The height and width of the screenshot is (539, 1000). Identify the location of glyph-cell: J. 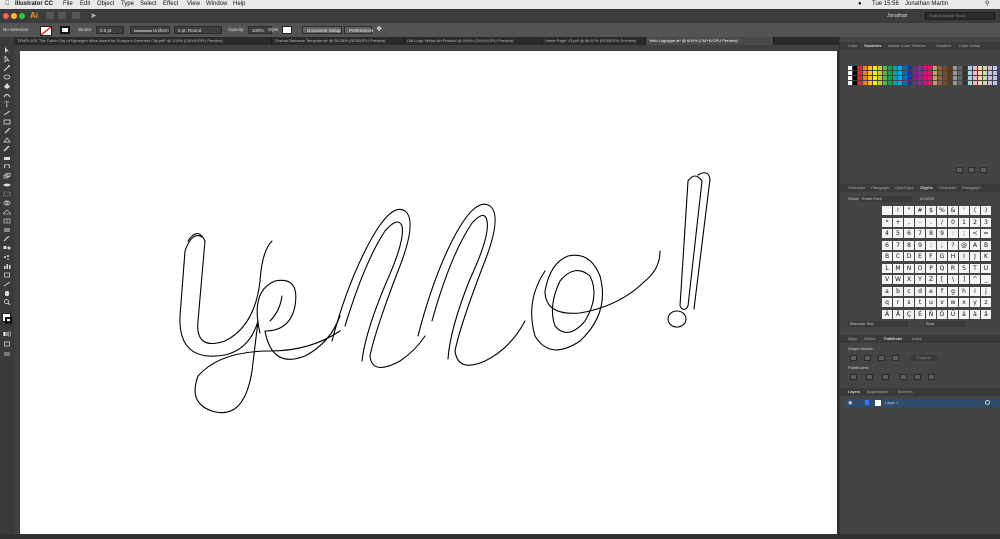
(975, 256).